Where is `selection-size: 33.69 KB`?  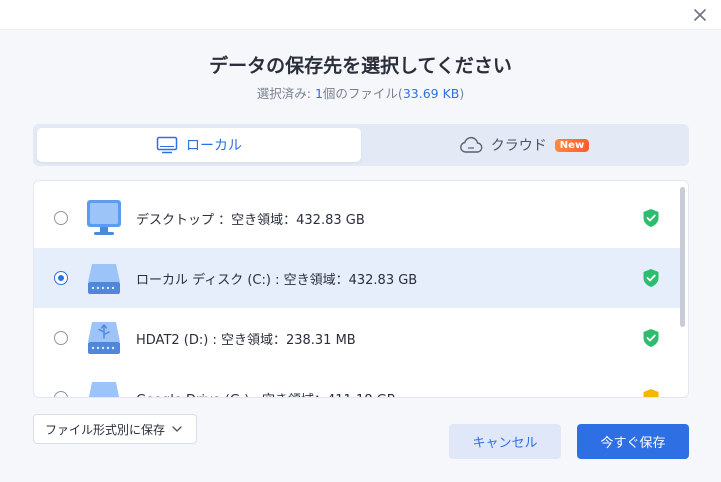
selection-size: 33.69 KB is located at coordinates (431, 93).